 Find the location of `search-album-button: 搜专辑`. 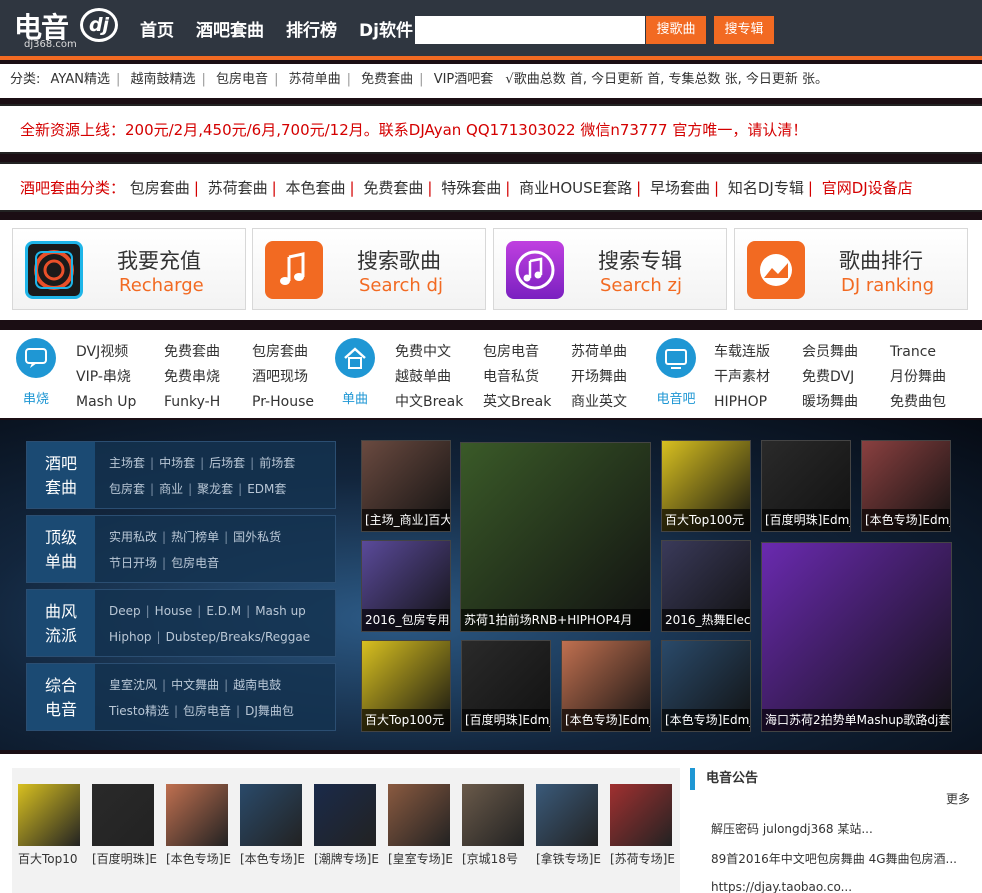

search-album-button: 搜专辑 is located at coordinates (744, 30).